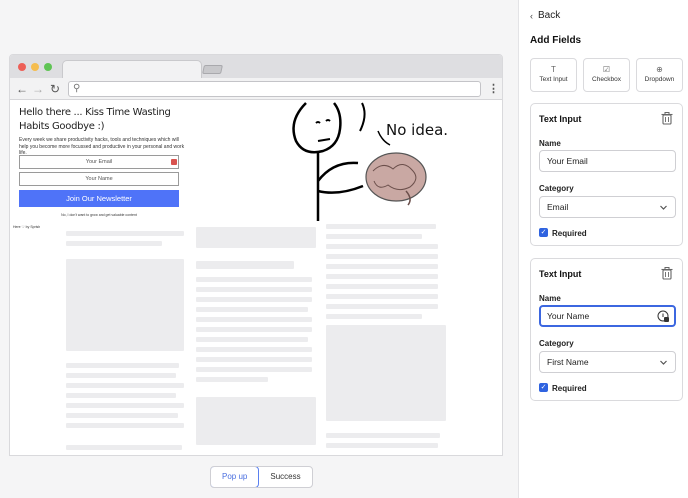 This screenshot has width=688, height=498. Describe the element at coordinates (256, 66) in the screenshot. I see `browser-tab-bar` at that location.